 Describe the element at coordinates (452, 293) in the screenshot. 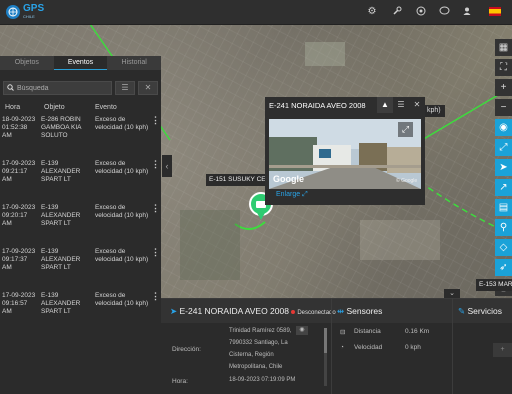

I see `collapse-chevron-down-icon: ⌄` at that location.